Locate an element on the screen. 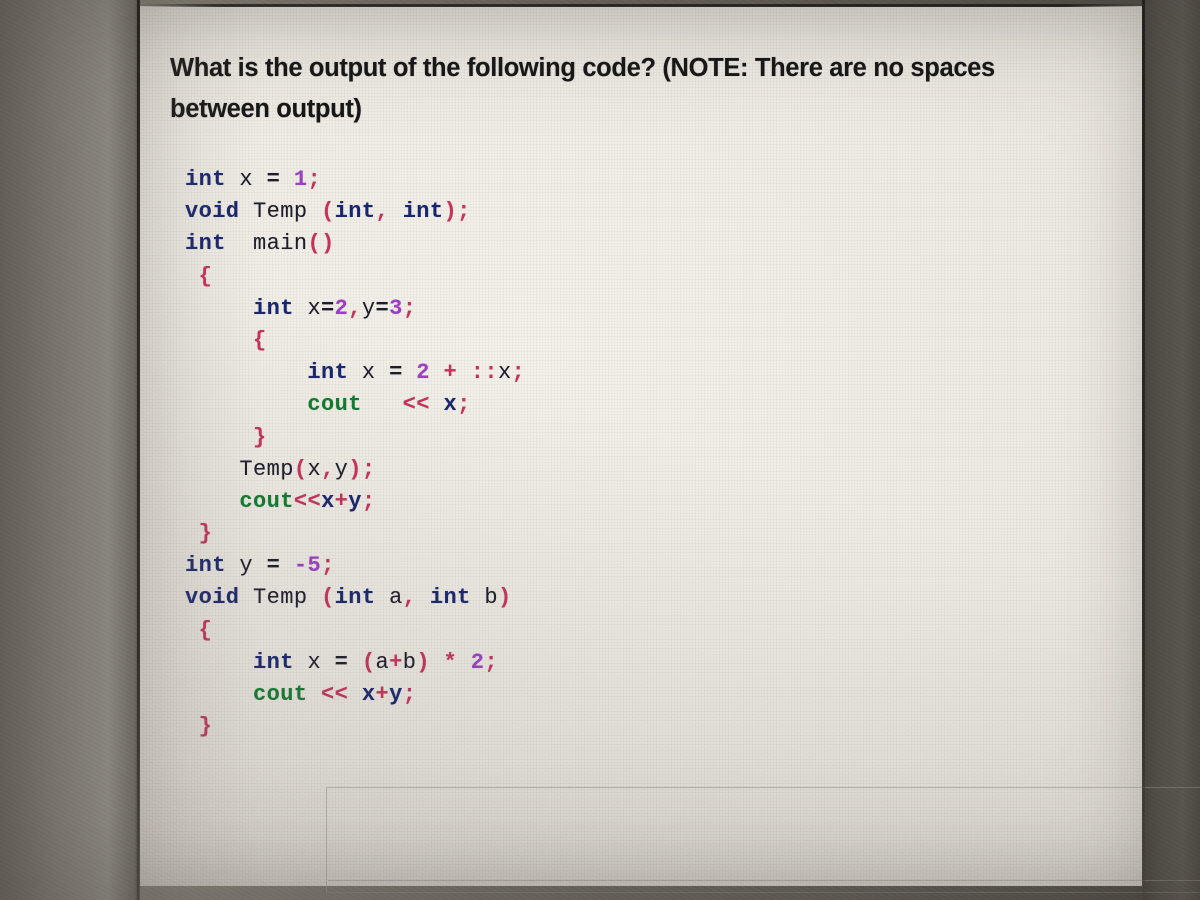 The height and width of the screenshot is (900, 1200). code-line: int x = 1; is located at coordinates (355, 180).